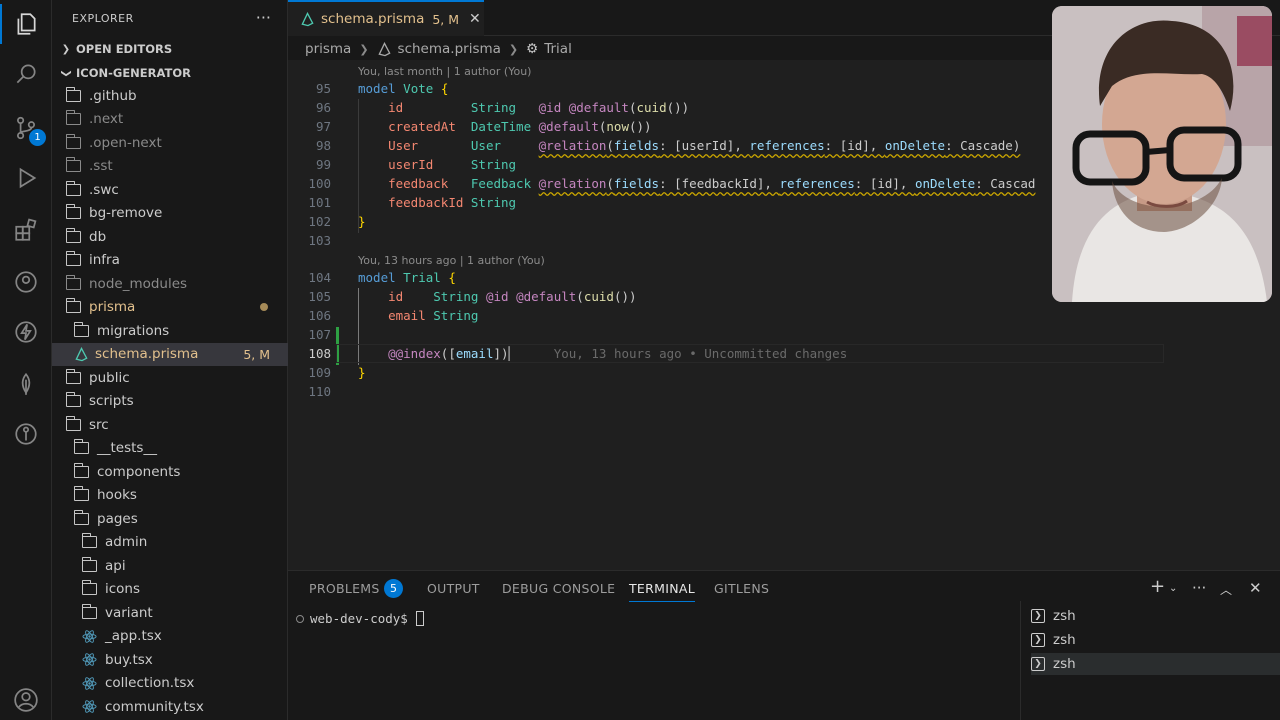  I want to click on tree-item: migrations, so click(170, 330).